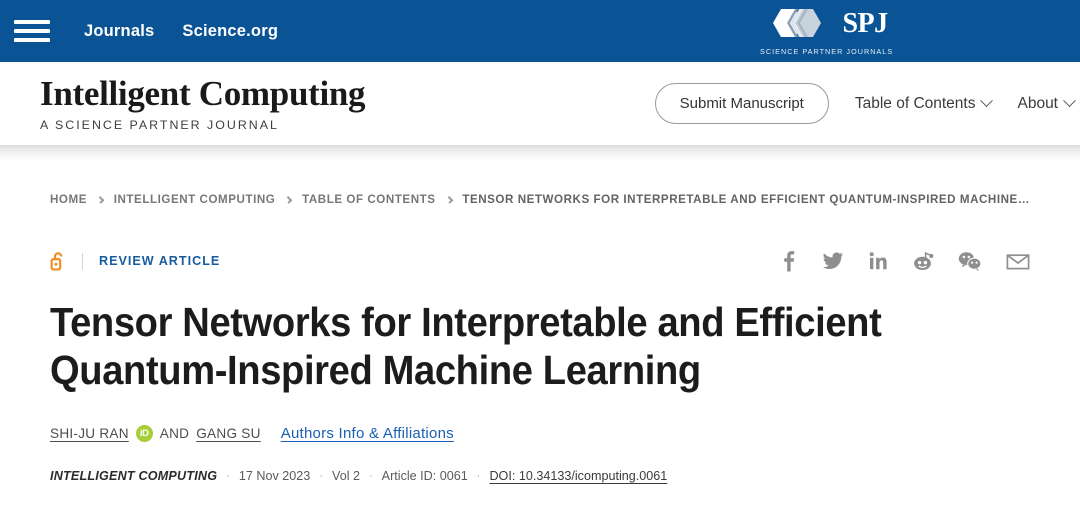 Image resolution: width=1080 pixels, height=523 pixels. Describe the element at coordinates (89, 433) in the screenshot. I see `author-shi-ju-ran: SHI-JU RAN` at that location.